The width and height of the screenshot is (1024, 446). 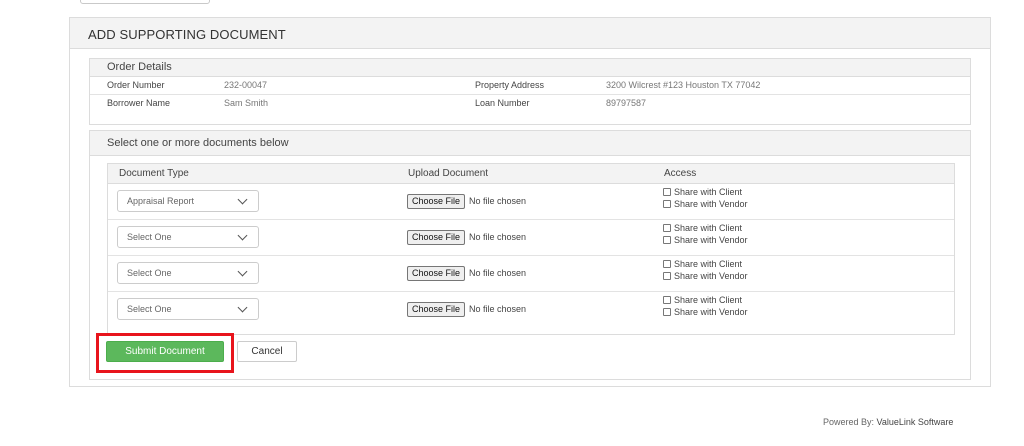 I want to click on documents-table-header: Document Type Upload Document Access, so click(x=531, y=174).